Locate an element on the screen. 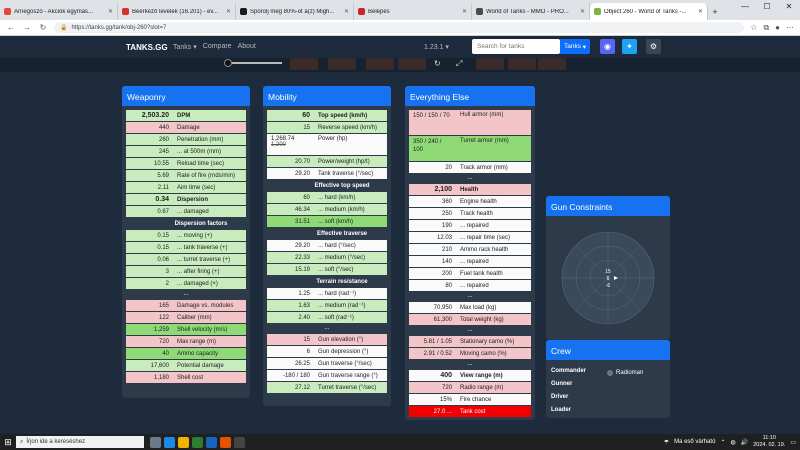  stat-row: 260 Penetration (mm) is located at coordinates (186, 140).